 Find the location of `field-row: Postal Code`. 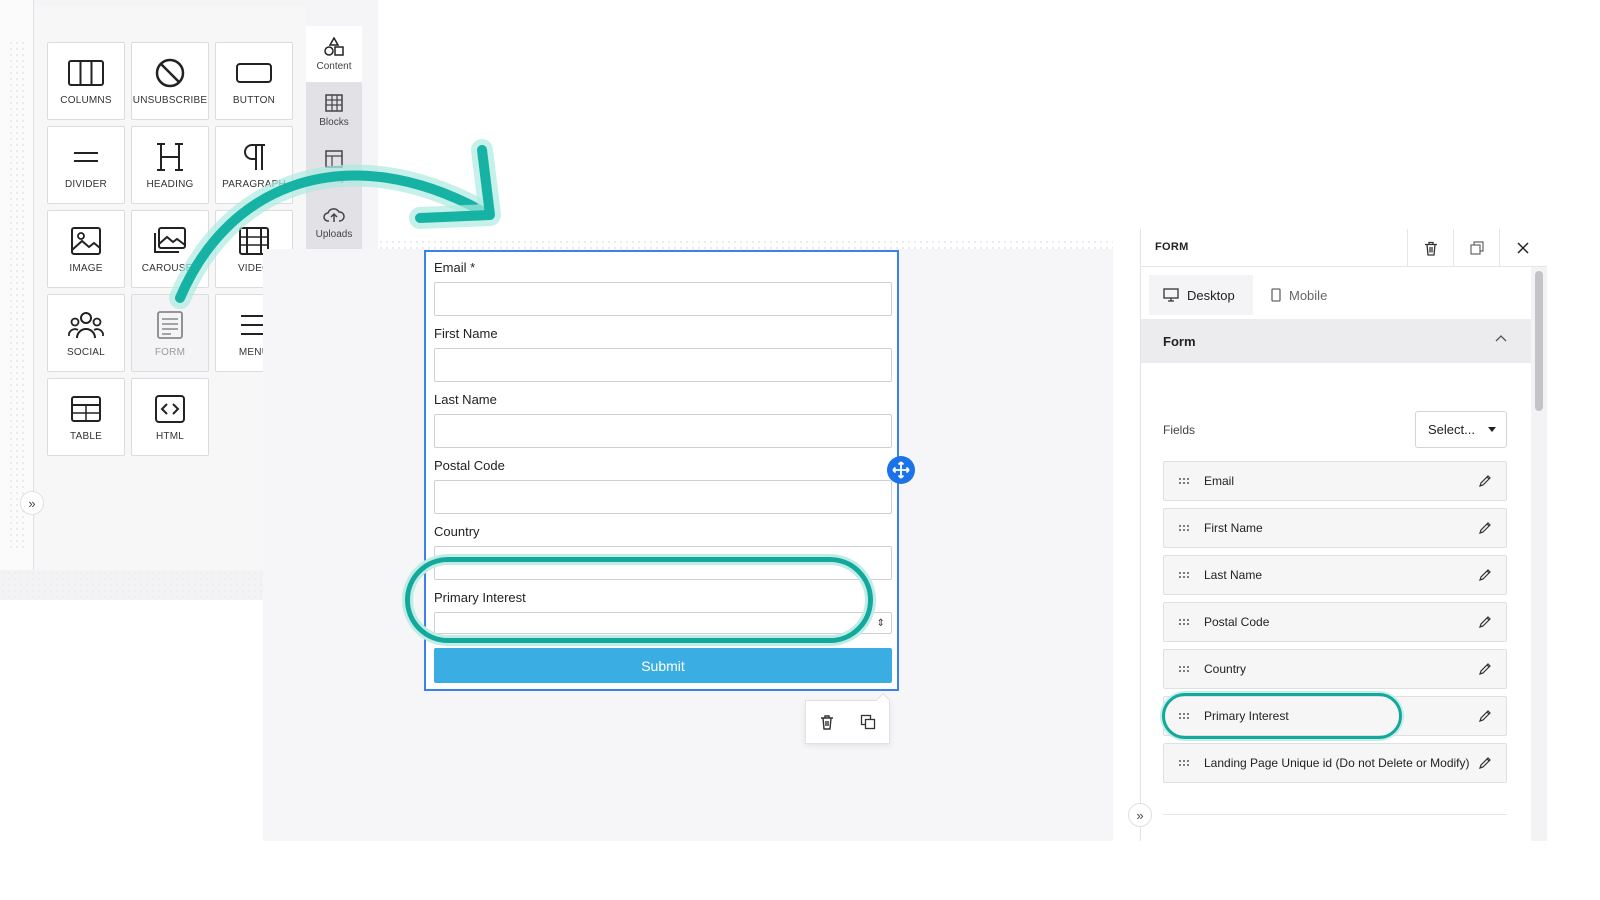

field-row: Postal Code is located at coordinates (1335, 622).